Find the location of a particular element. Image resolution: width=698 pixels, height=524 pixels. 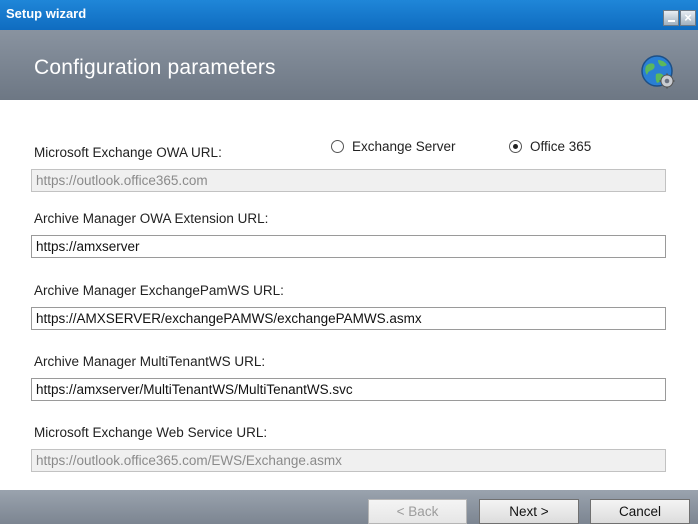

office-365-radio-circle is located at coordinates (515, 146).